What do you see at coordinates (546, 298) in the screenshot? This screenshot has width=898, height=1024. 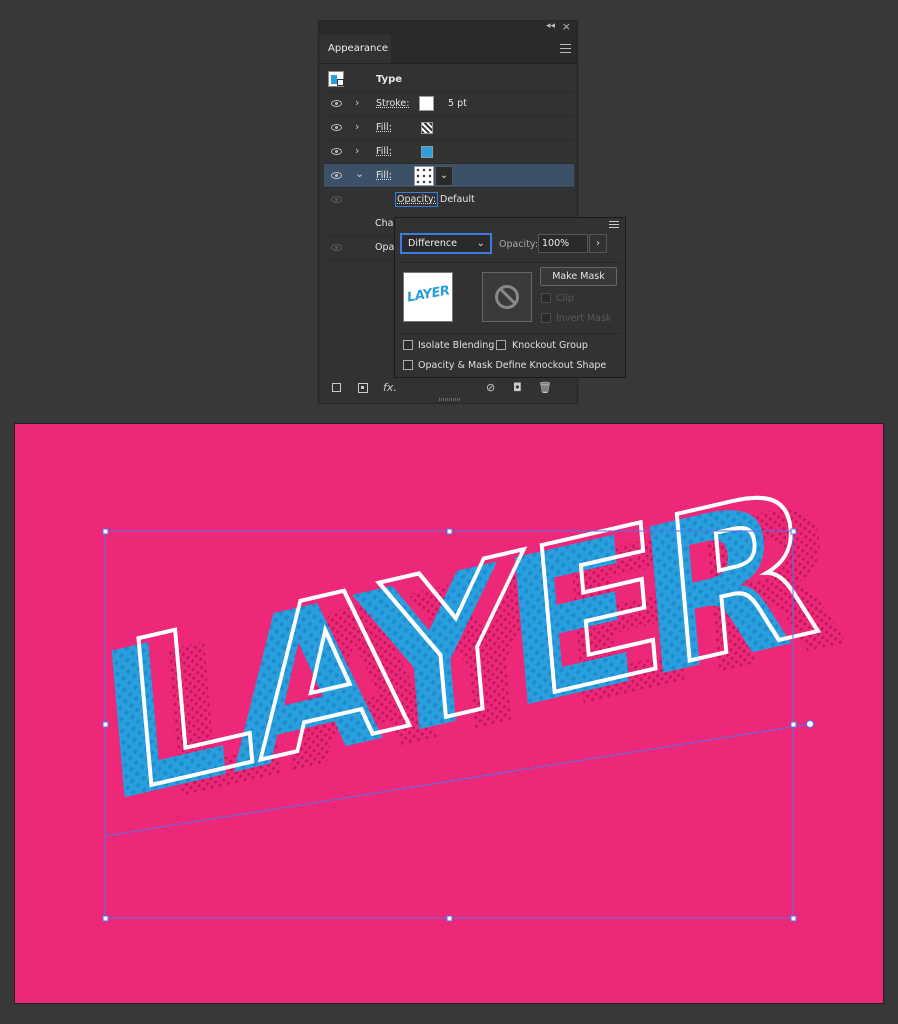 I see `clip-checkbox` at bounding box center [546, 298].